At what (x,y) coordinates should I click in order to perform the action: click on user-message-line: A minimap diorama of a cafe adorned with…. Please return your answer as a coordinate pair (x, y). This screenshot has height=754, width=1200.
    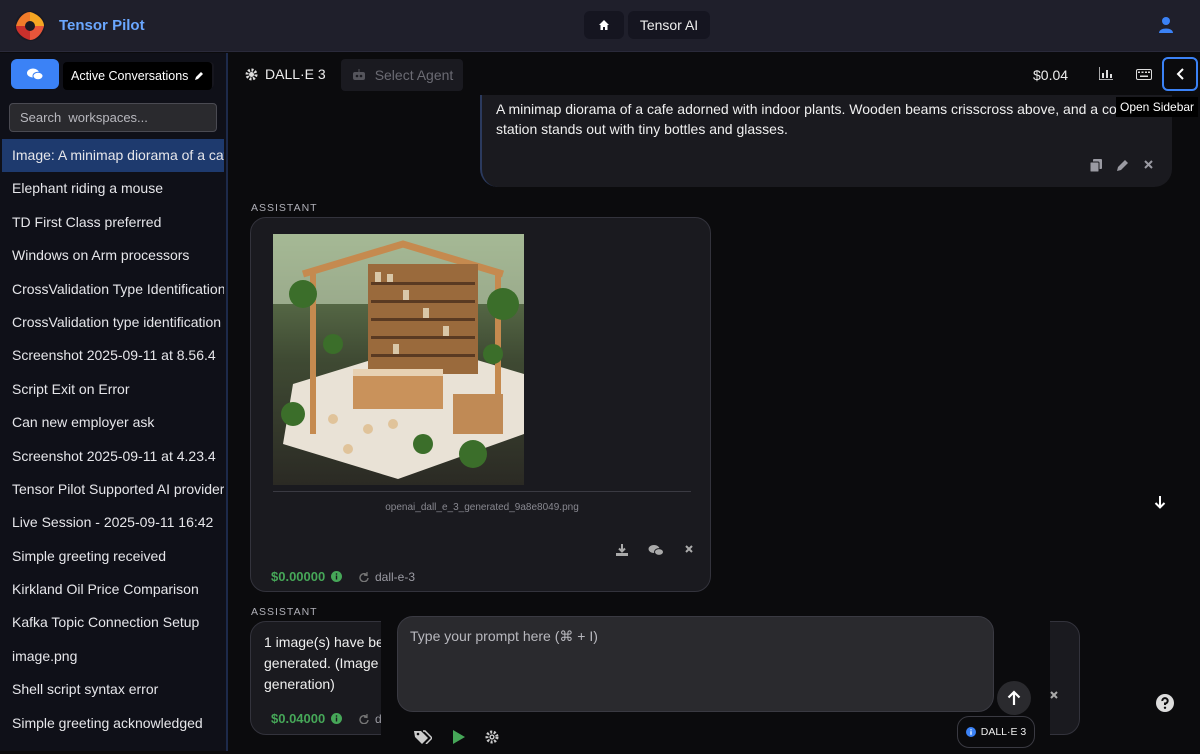
    Looking at the image, I should click on (826, 109).